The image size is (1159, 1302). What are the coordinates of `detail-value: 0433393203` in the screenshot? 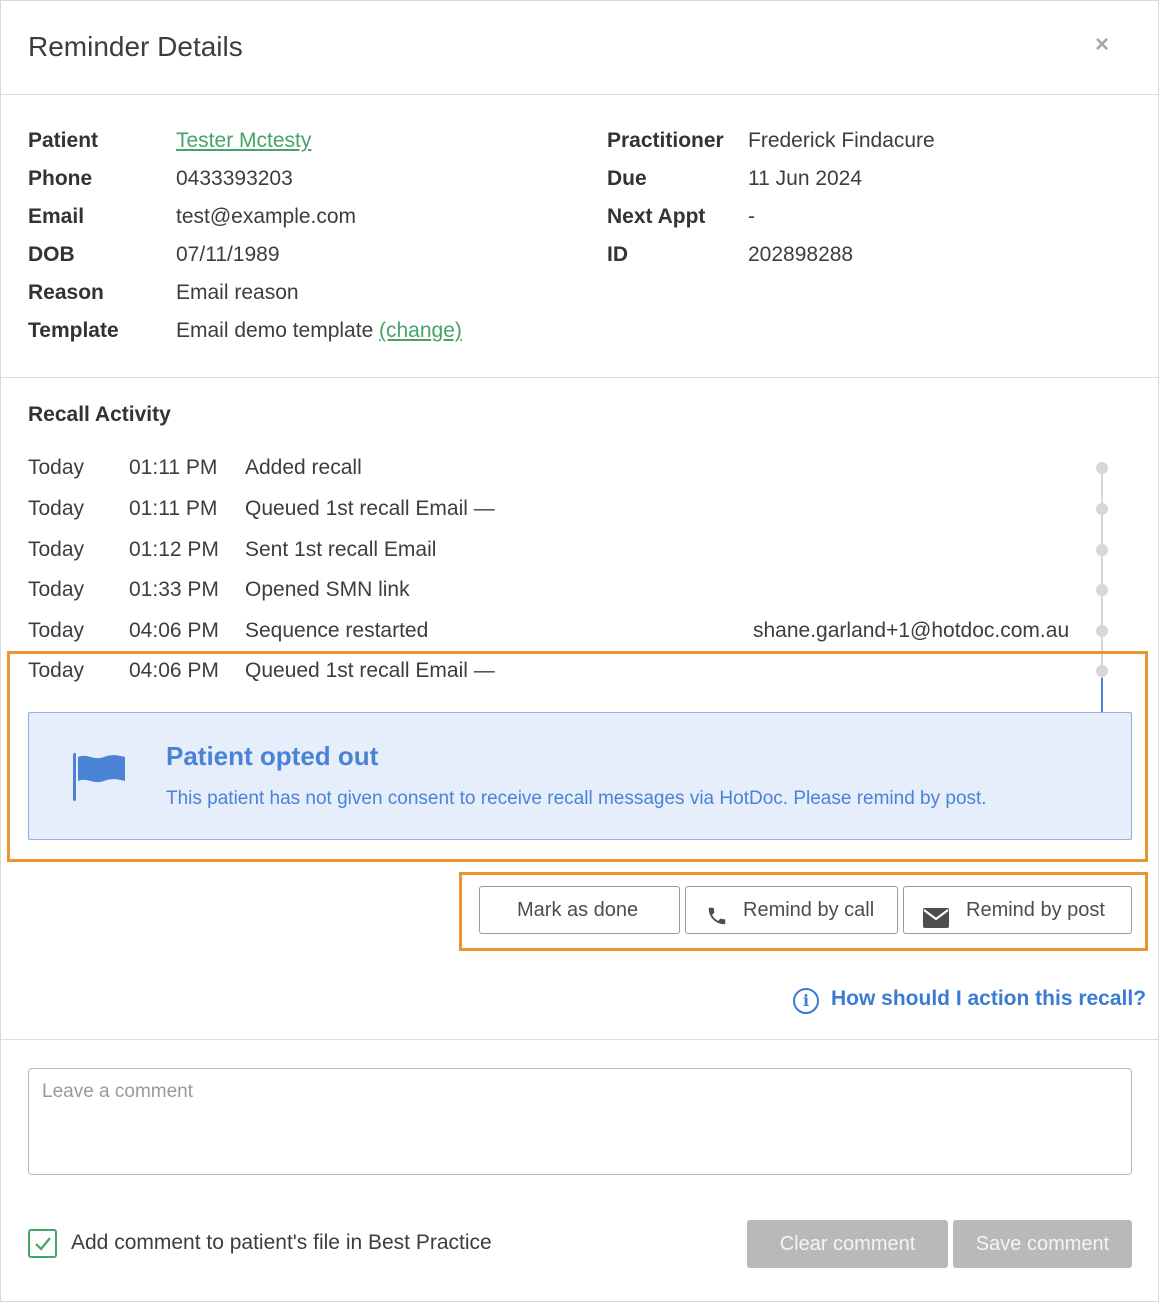 It's located at (234, 178).